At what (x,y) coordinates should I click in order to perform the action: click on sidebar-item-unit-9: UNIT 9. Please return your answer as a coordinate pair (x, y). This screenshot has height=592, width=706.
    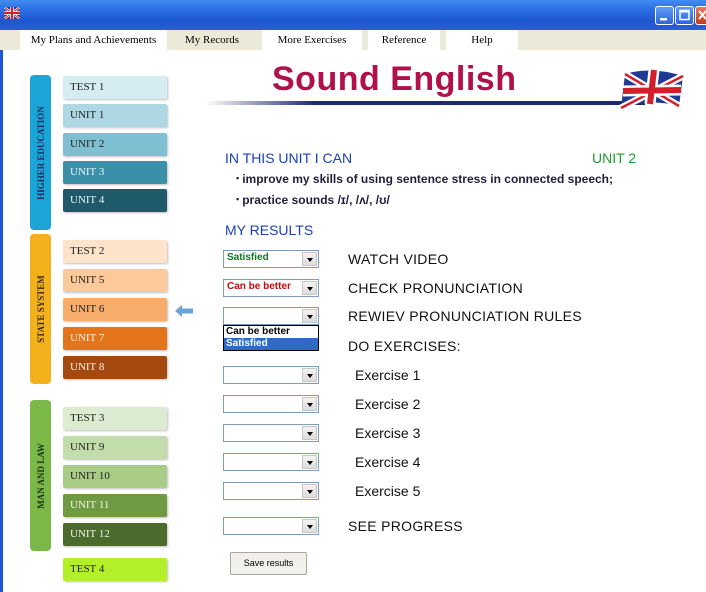
    Looking at the image, I should click on (115, 447).